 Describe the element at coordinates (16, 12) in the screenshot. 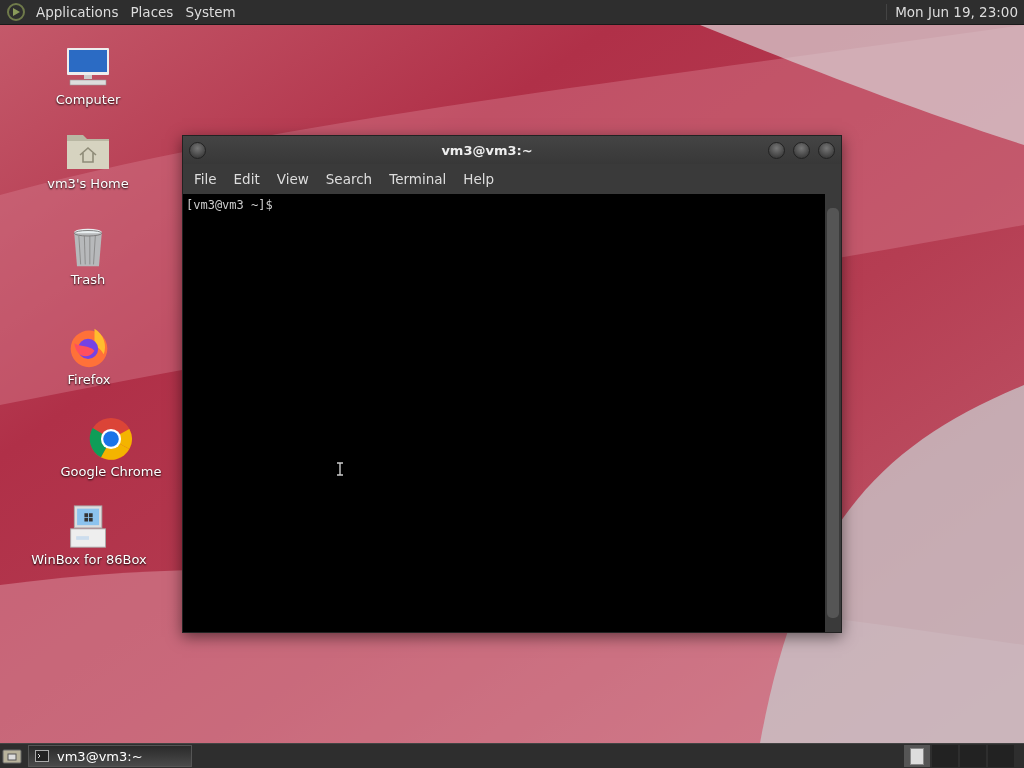

I see `distro-logo-icon` at that location.